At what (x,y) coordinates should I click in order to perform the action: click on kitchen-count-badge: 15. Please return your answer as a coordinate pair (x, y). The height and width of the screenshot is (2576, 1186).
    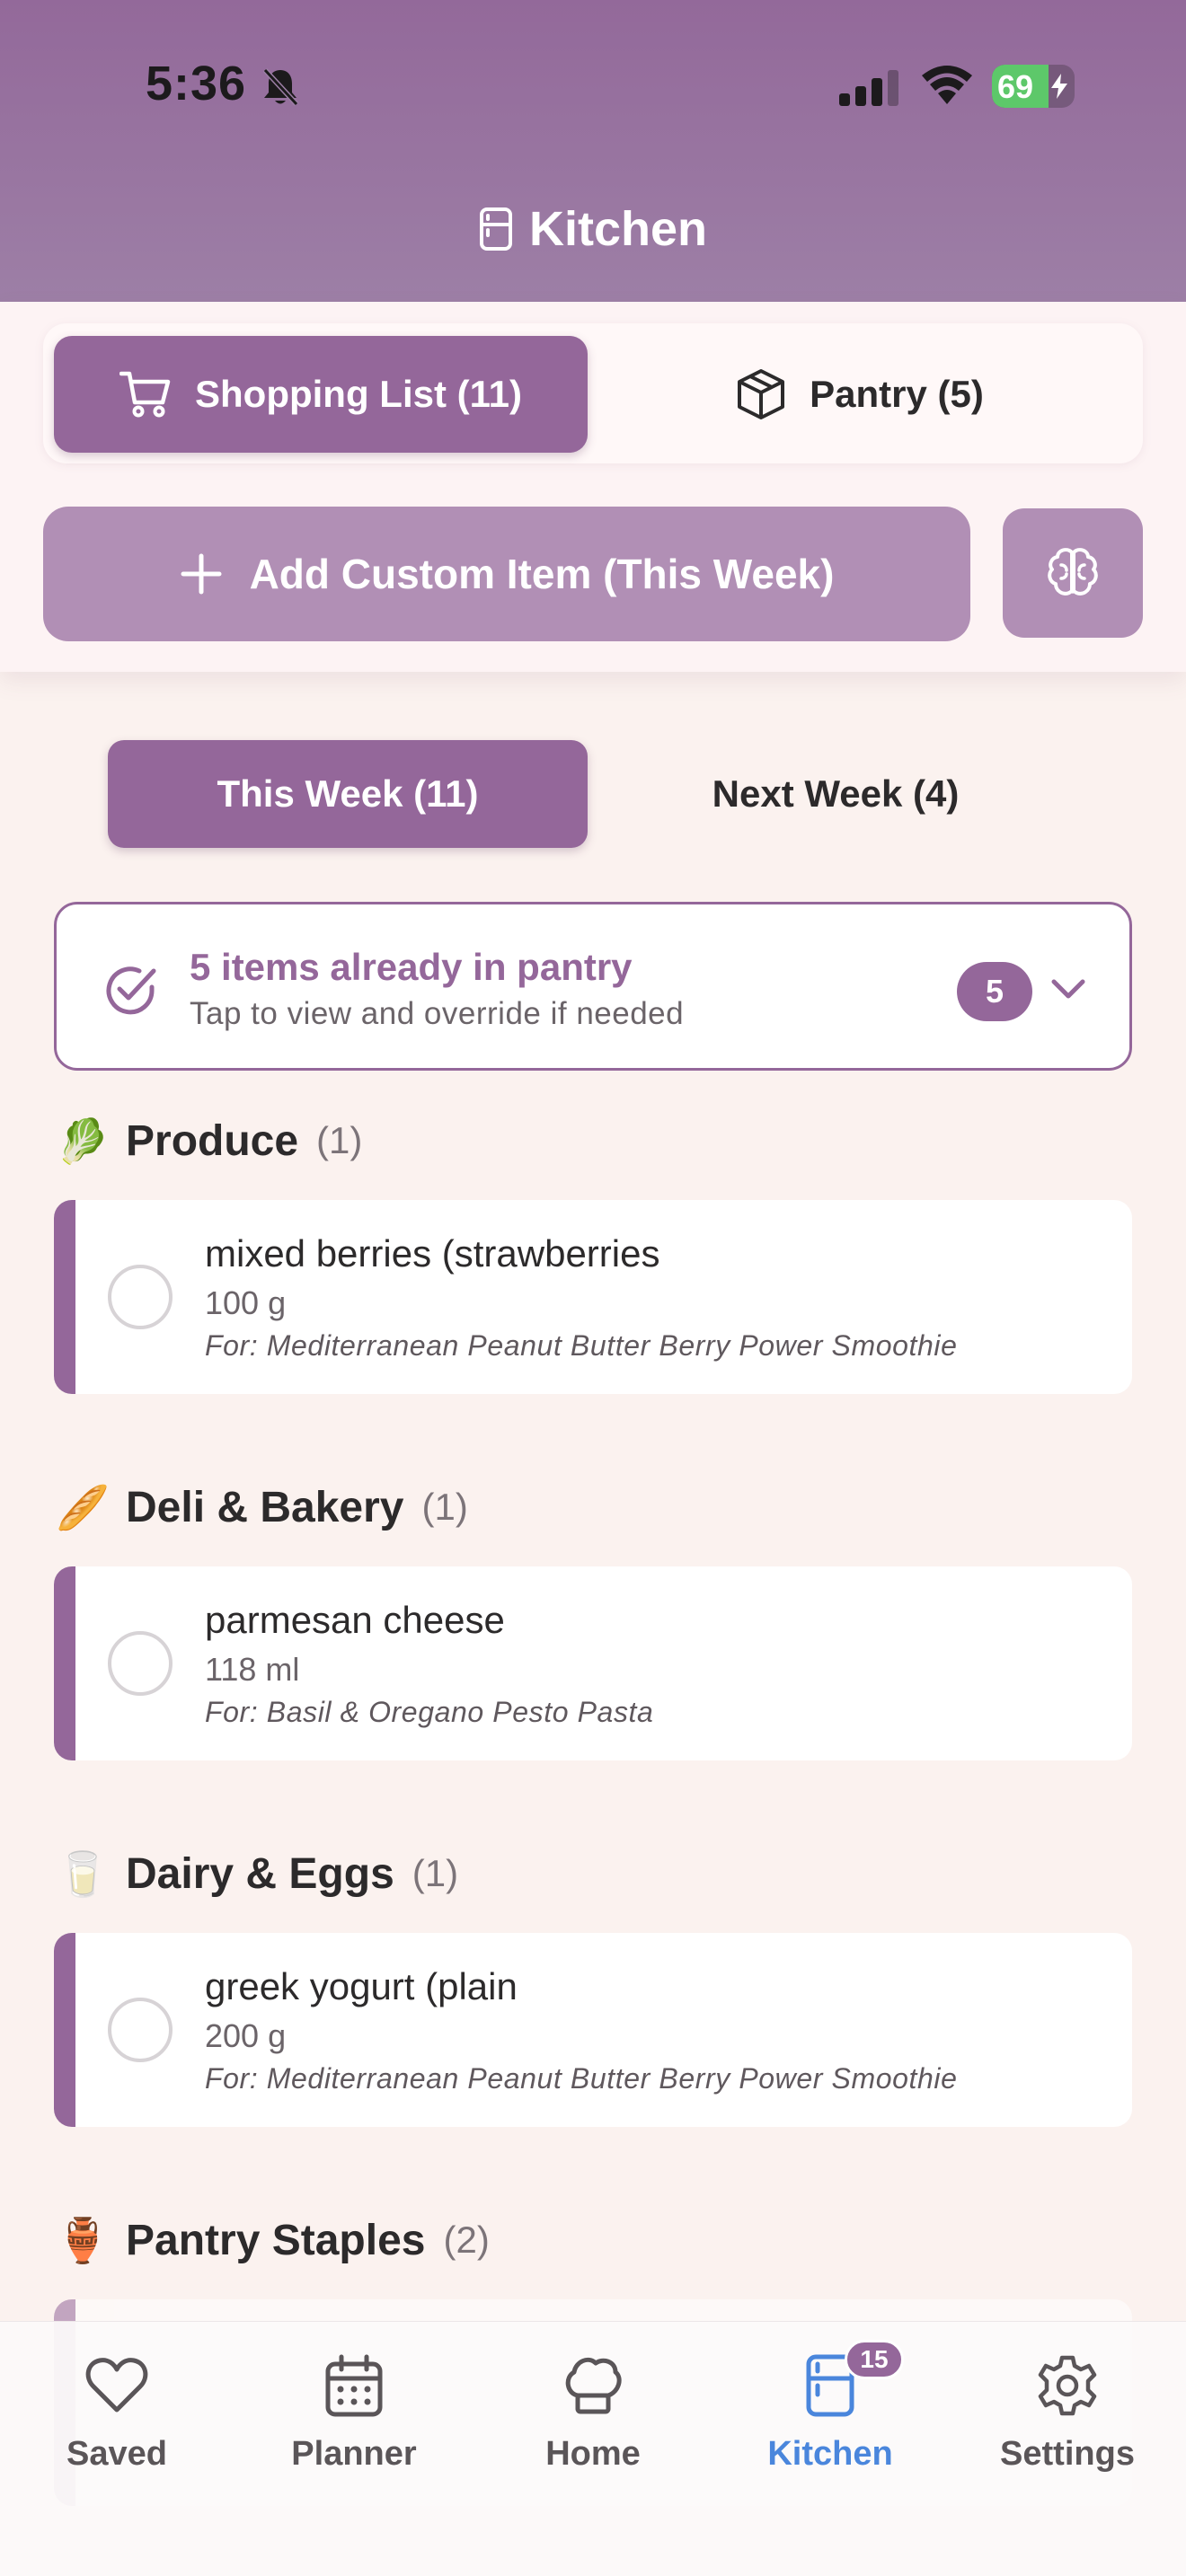
    Looking at the image, I should click on (874, 2359).